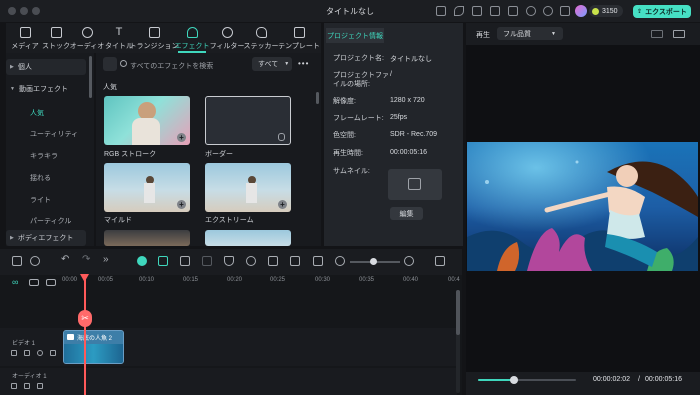 The height and width of the screenshot is (395, 700). I want to click on timeline-settings-icon, so click(440, 261).